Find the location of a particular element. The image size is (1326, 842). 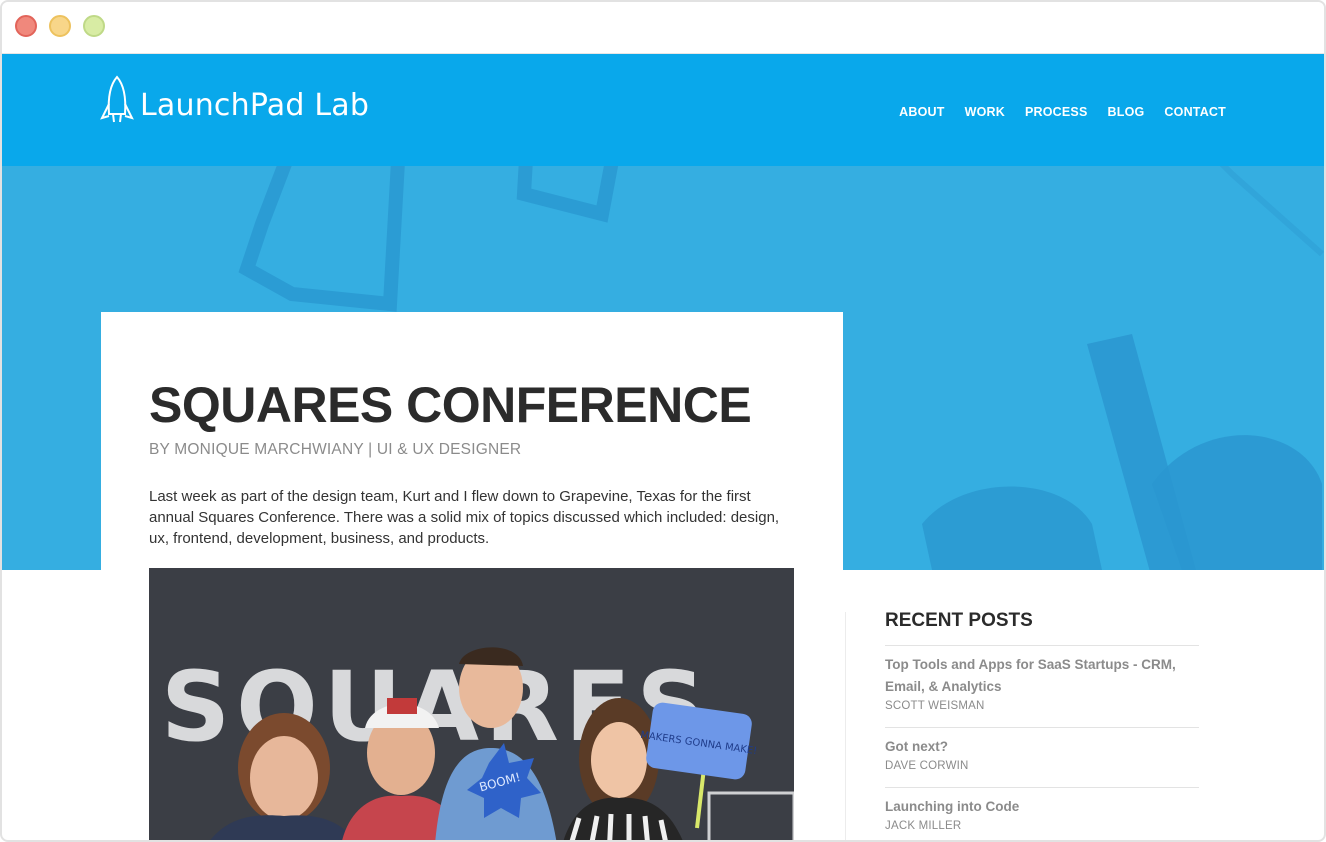

page-title: SQUARES CONFERENCE is located at coordinates (450, 405).